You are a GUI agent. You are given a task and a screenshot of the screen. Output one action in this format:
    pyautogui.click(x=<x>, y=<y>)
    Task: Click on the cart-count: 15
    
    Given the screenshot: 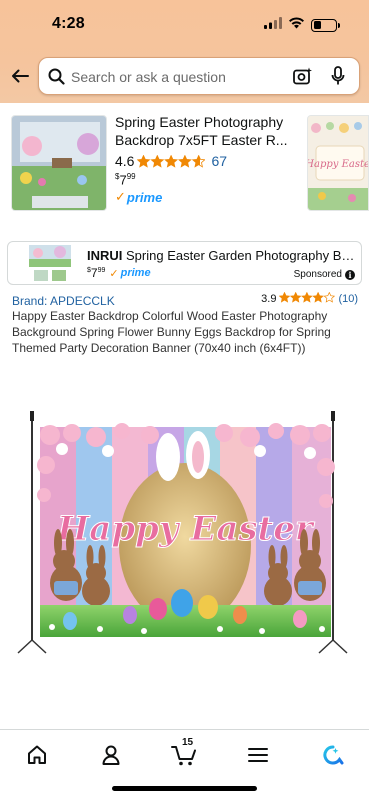 What is the action you would take?
    pyautogui.click(x=188, y=742)
    